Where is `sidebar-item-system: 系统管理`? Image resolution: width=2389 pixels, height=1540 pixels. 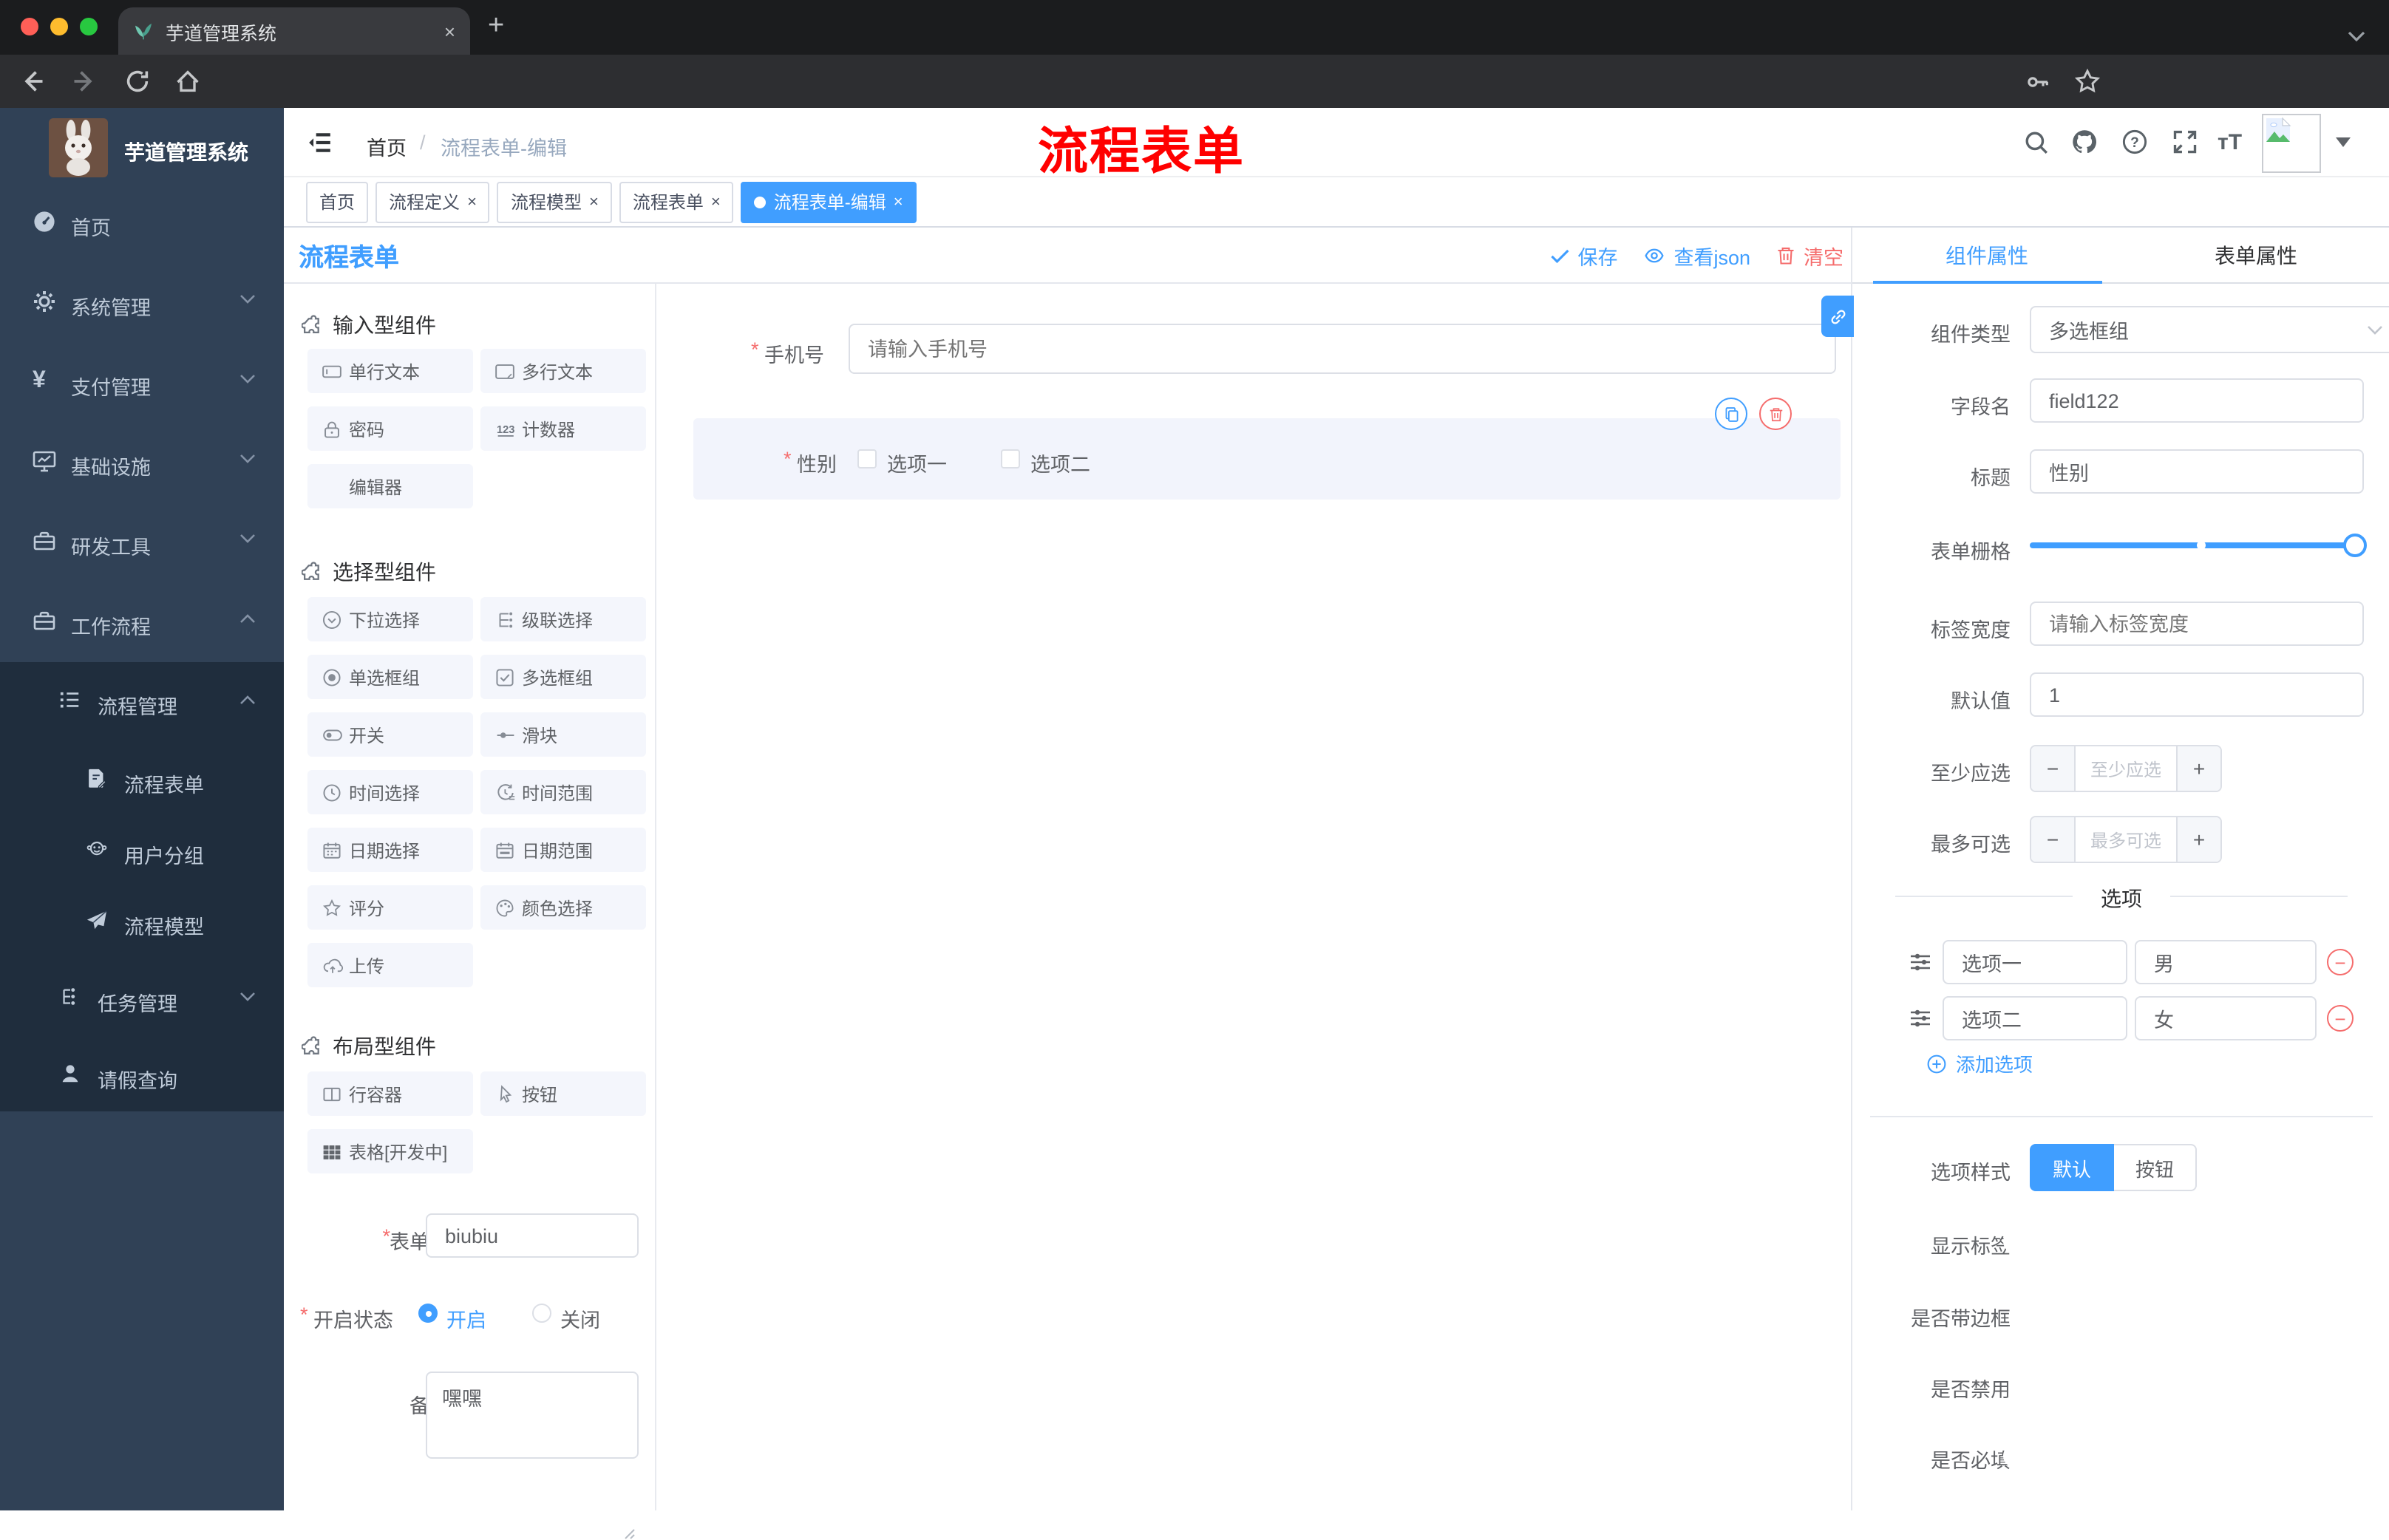 sidebar-item-system: 系统管理 is located at coordinates (142, 301).